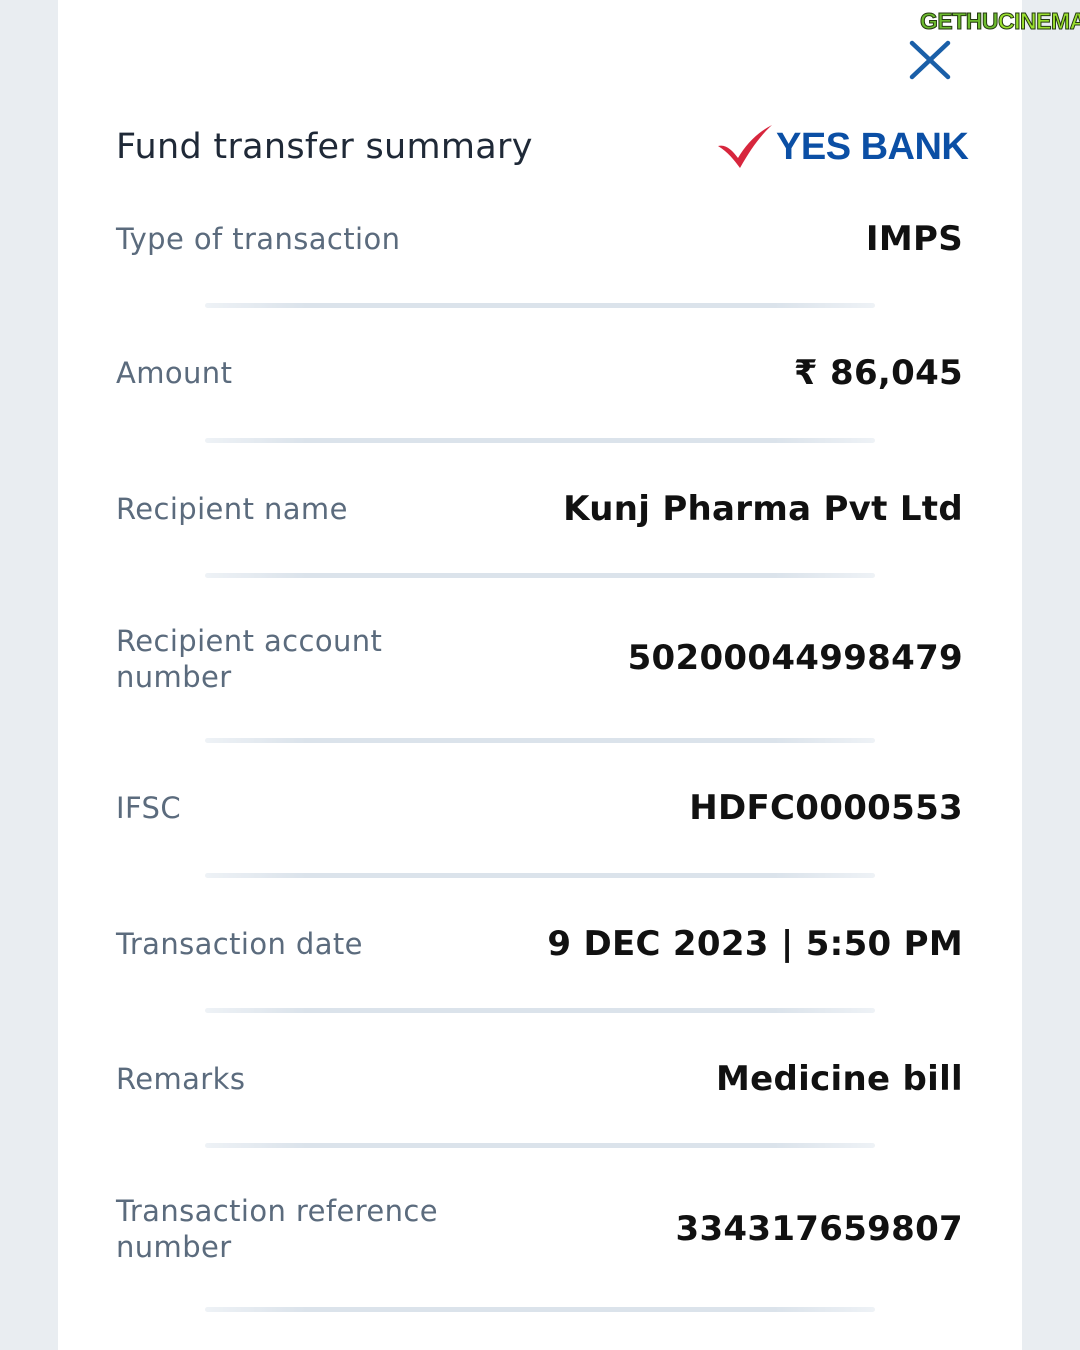  I want to click on watermark-logo: GETHUCINEMA, so click(999, 22).